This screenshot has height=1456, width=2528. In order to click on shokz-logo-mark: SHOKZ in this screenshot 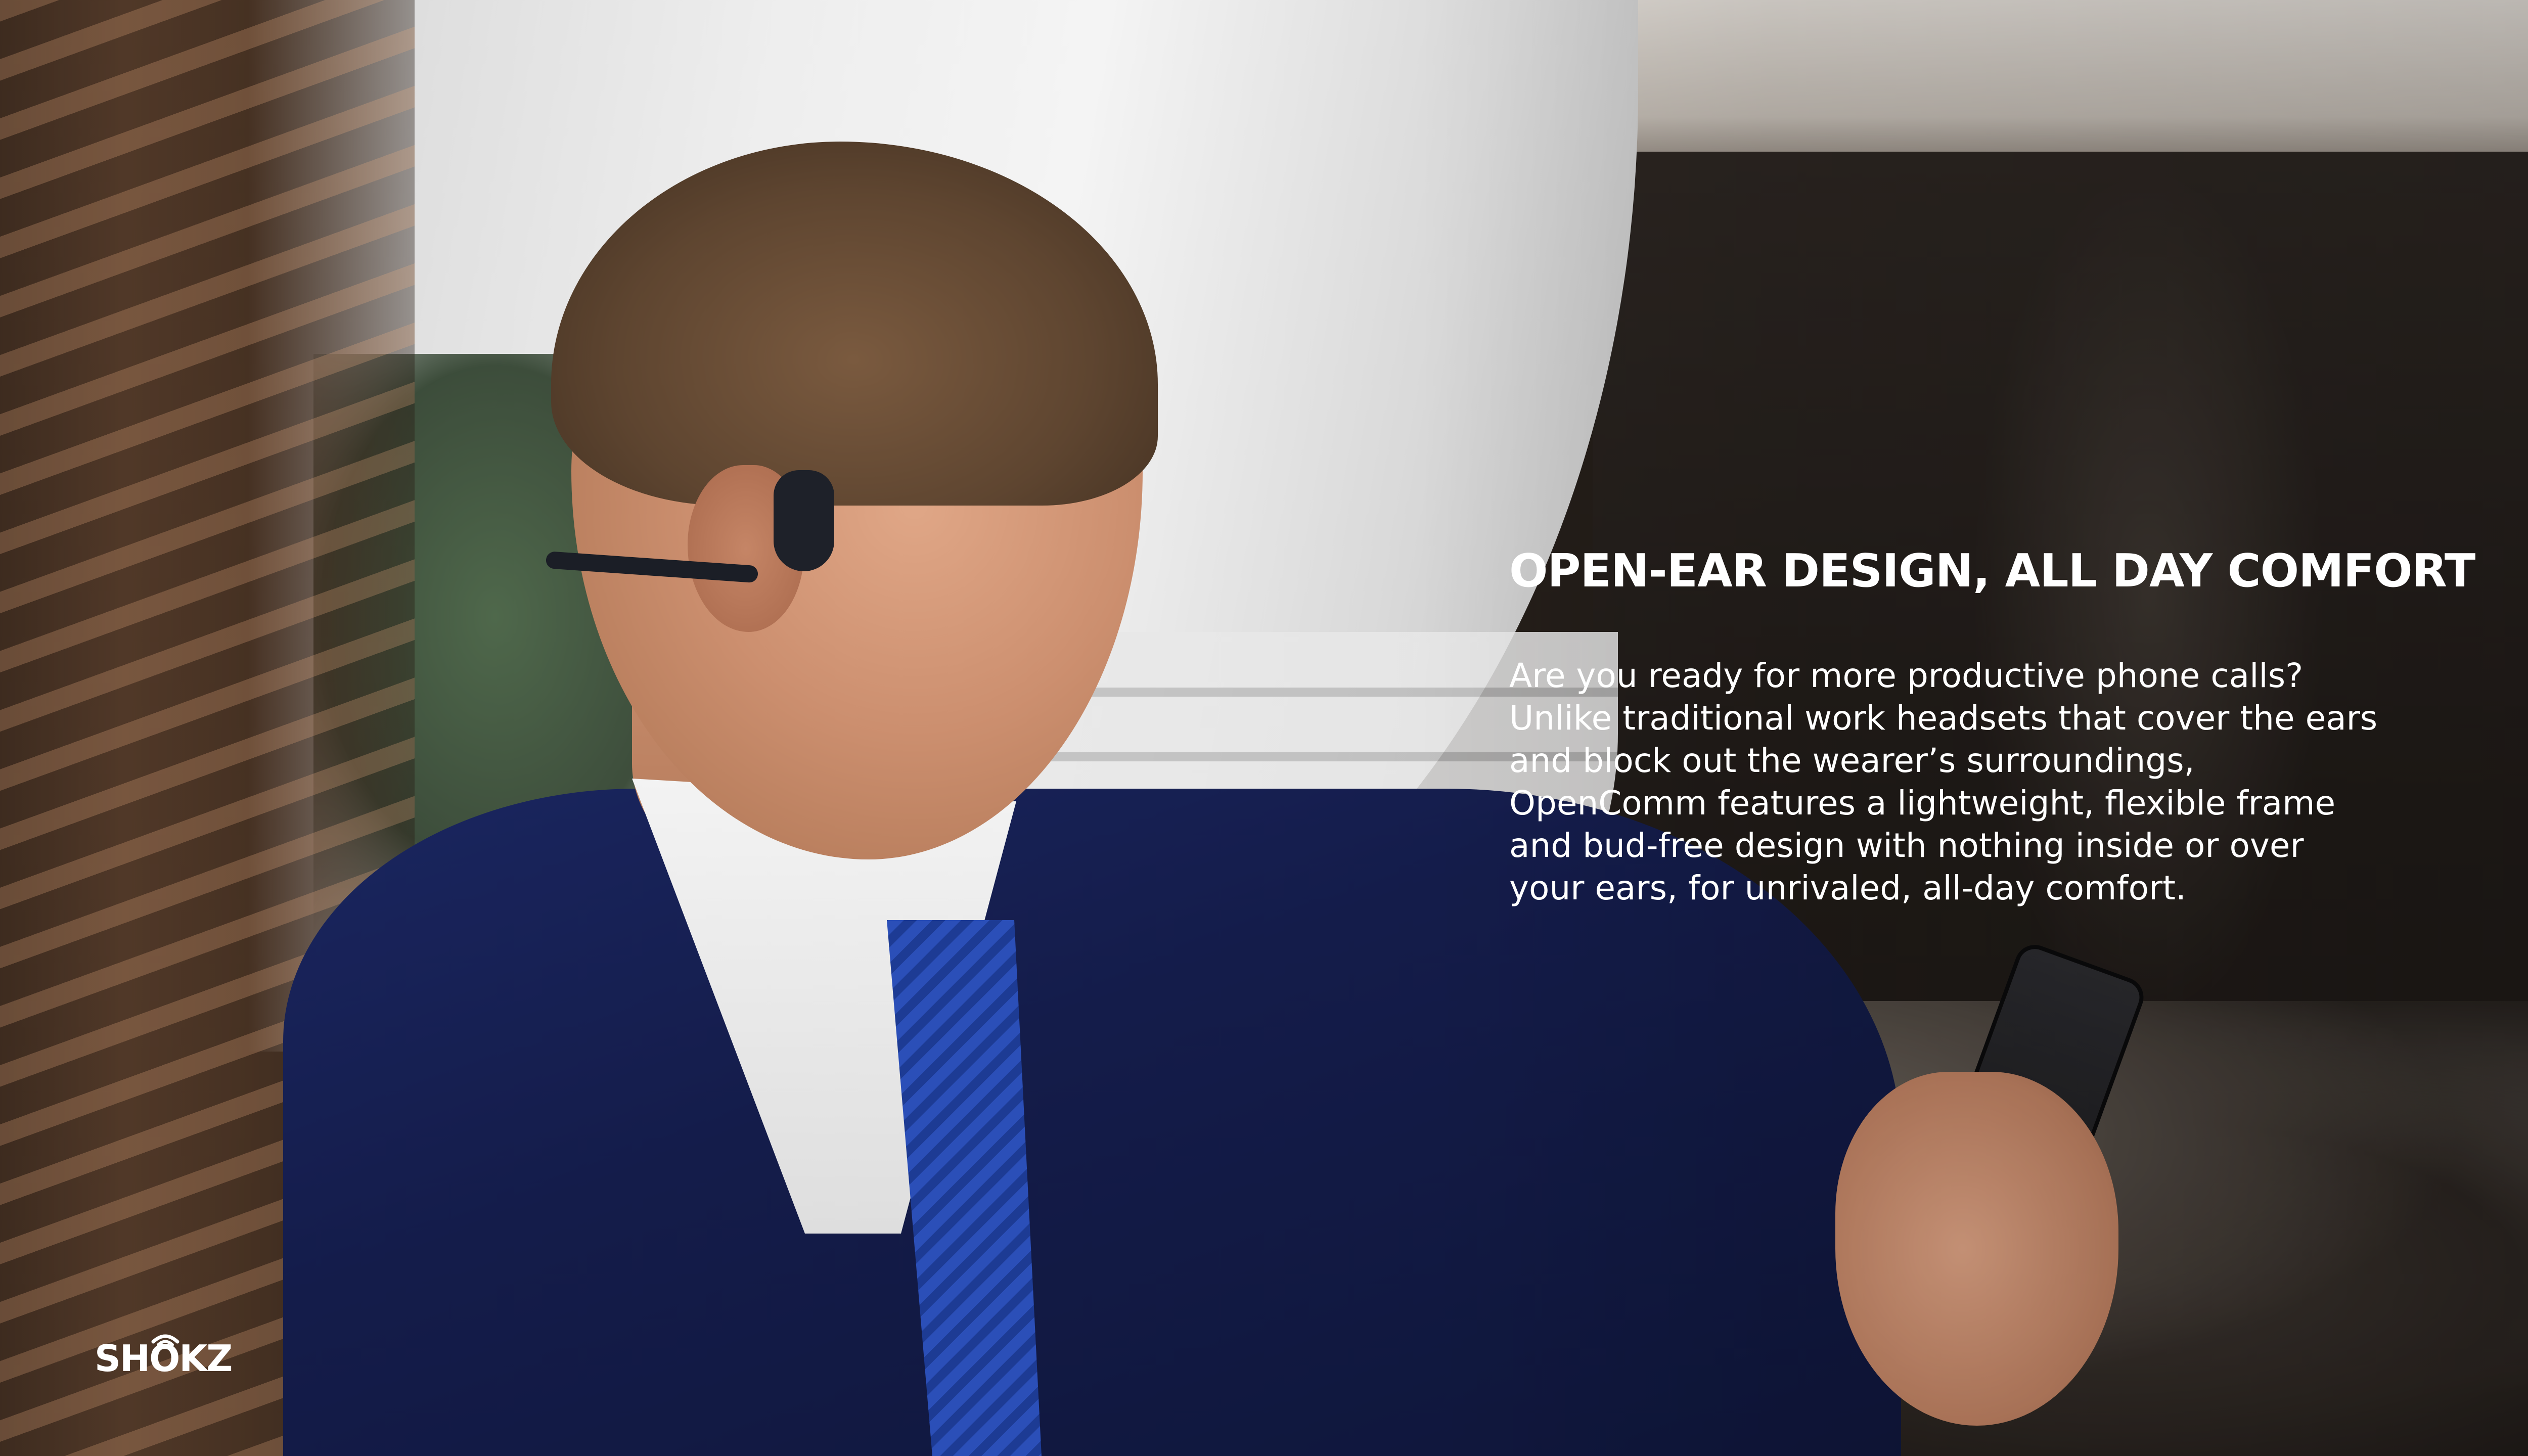, I will do `click(164, 1357)`.